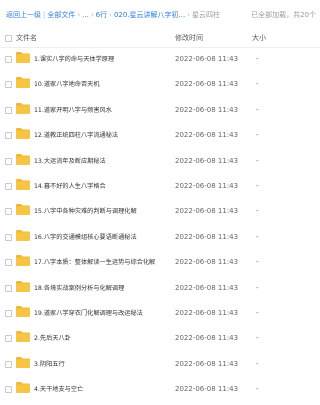  I want to click on file-name: 13.大运流年及断应期秘法, so click(70, 161).